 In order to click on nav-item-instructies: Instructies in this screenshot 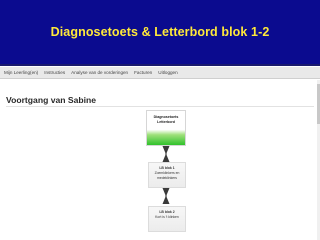, I will do `click(54, 72)`.